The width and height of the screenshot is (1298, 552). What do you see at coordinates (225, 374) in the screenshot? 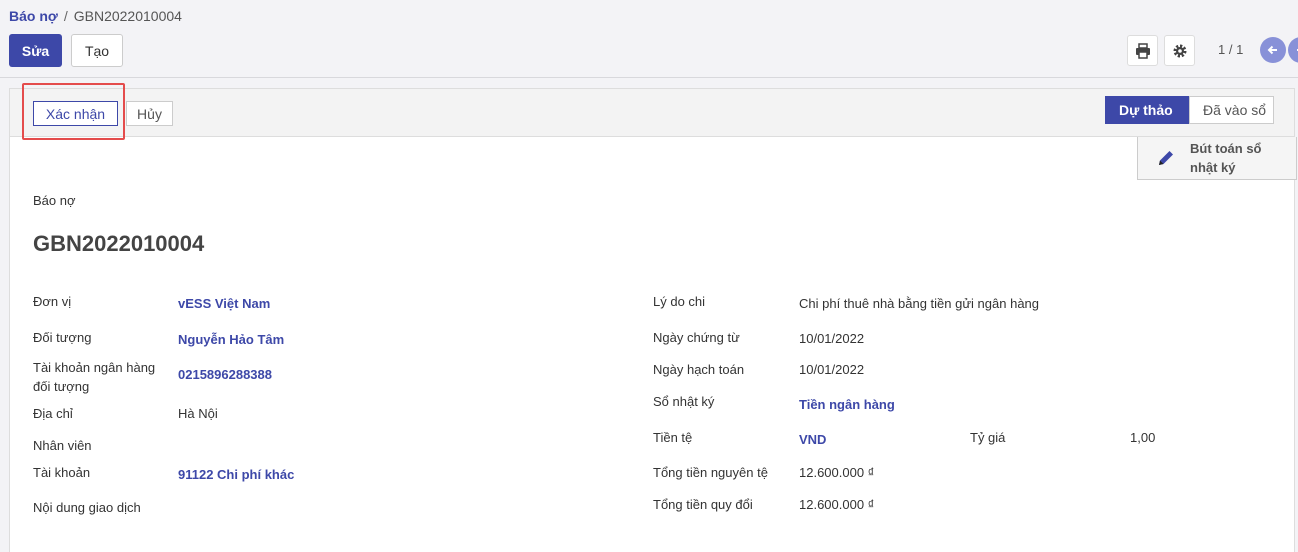
I see `field-value-tk-ngan-hang: 0215896288388` at bounding box center [225, 374].